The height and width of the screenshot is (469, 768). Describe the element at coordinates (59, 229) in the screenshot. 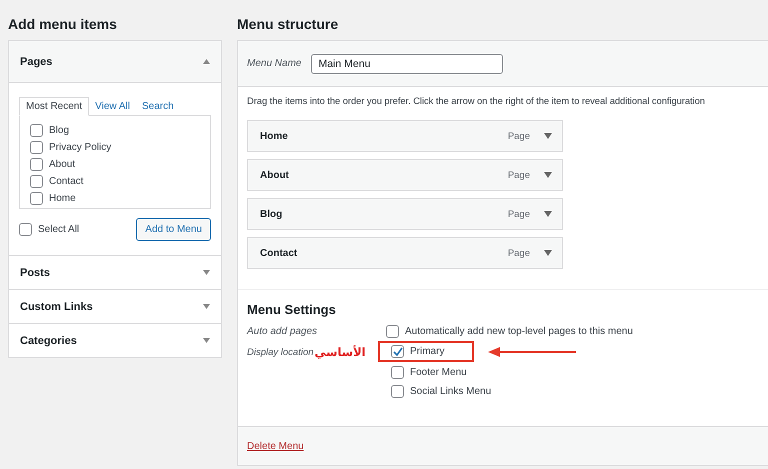

I see `checkbox-label: Select All` at that location.